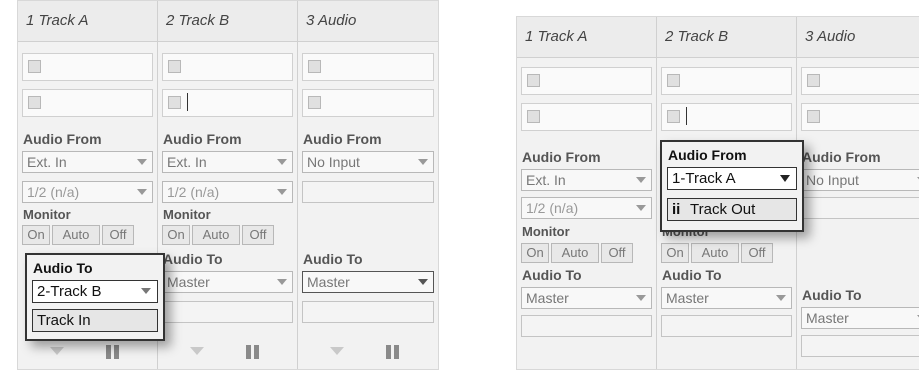 Image resolution: width=919 pixels, height=370 pixels. What do you see at coordinates (732, 178) in the screenshot?
I see `input-type-dropdown: 1-Track A` at bounding box center [732, 178].